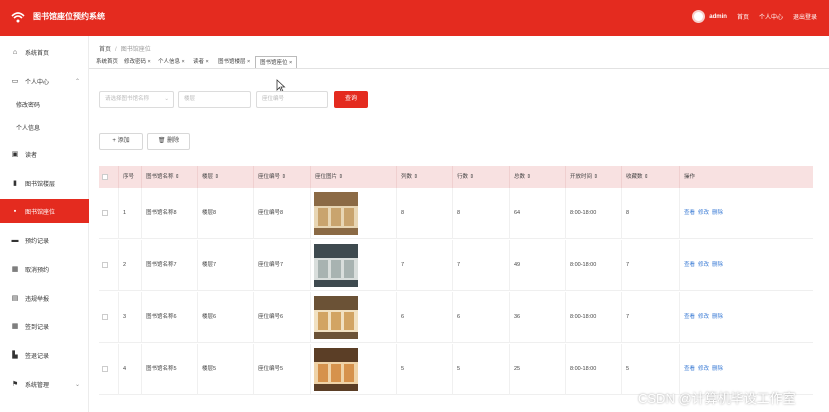 This screenshot has width=829, height=412. What do you see at coordinates (414, 18) in the screenshot?
I see `top-bar: 图书馆座位预约系统 admin 首页 个人中心 退出登录` at bounding box center [414, 18].